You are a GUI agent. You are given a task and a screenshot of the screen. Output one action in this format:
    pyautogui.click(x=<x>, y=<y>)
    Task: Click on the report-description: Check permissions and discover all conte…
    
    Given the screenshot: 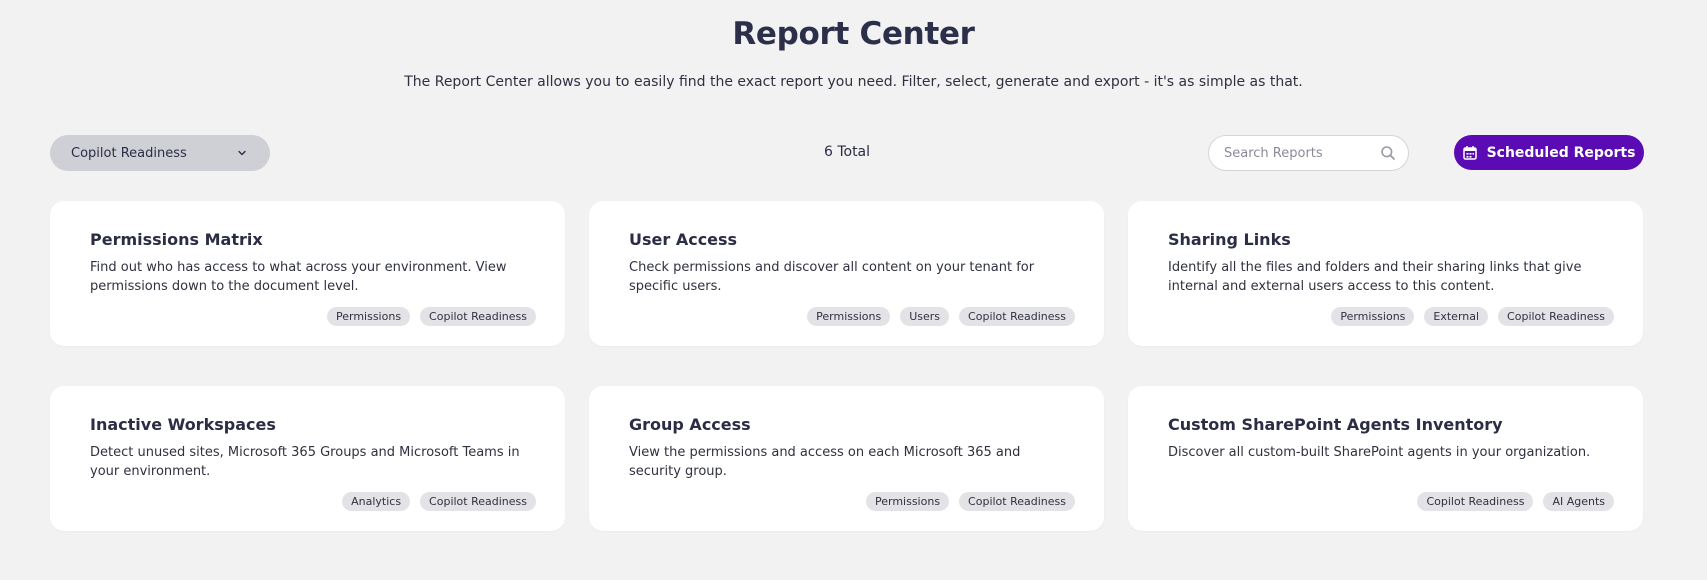 What is the action you would take?
    pyautogui.click(x=832, y=277)
    